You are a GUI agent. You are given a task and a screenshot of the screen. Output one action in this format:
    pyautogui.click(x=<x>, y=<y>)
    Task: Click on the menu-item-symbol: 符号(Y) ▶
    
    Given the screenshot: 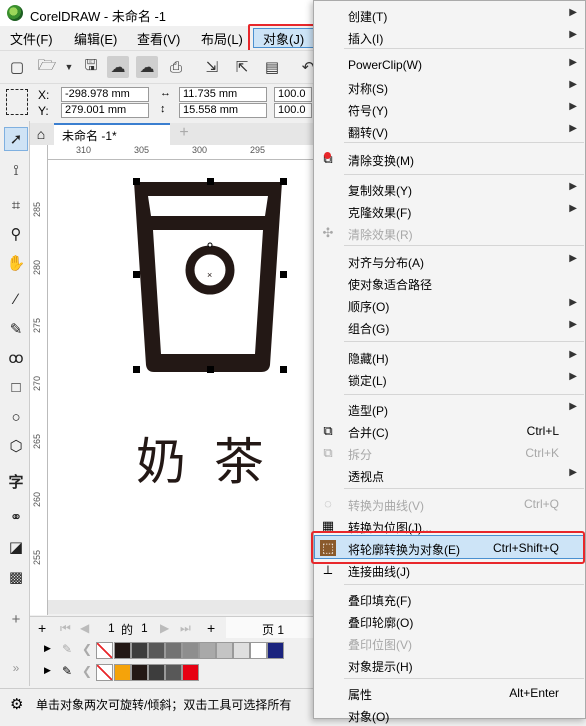 What is the action you would take?
    pyautogui.click(x=449, y=109)
    